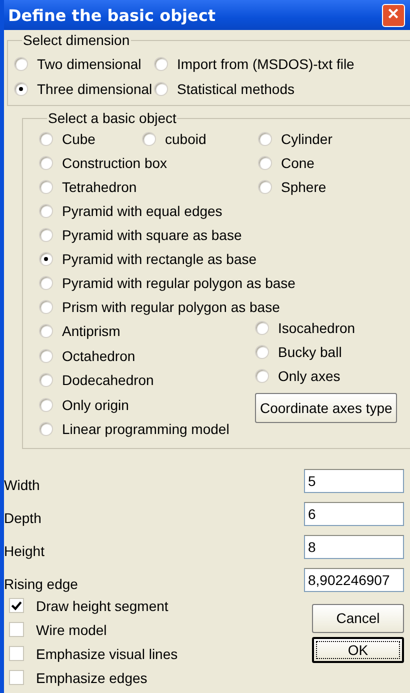 This screenshot has height=693, width=410. What do you see at coordinates (142, 211) in the screenshot?
I see `option-label: Pyramid with equal edges` at bounding box center [142, 211].